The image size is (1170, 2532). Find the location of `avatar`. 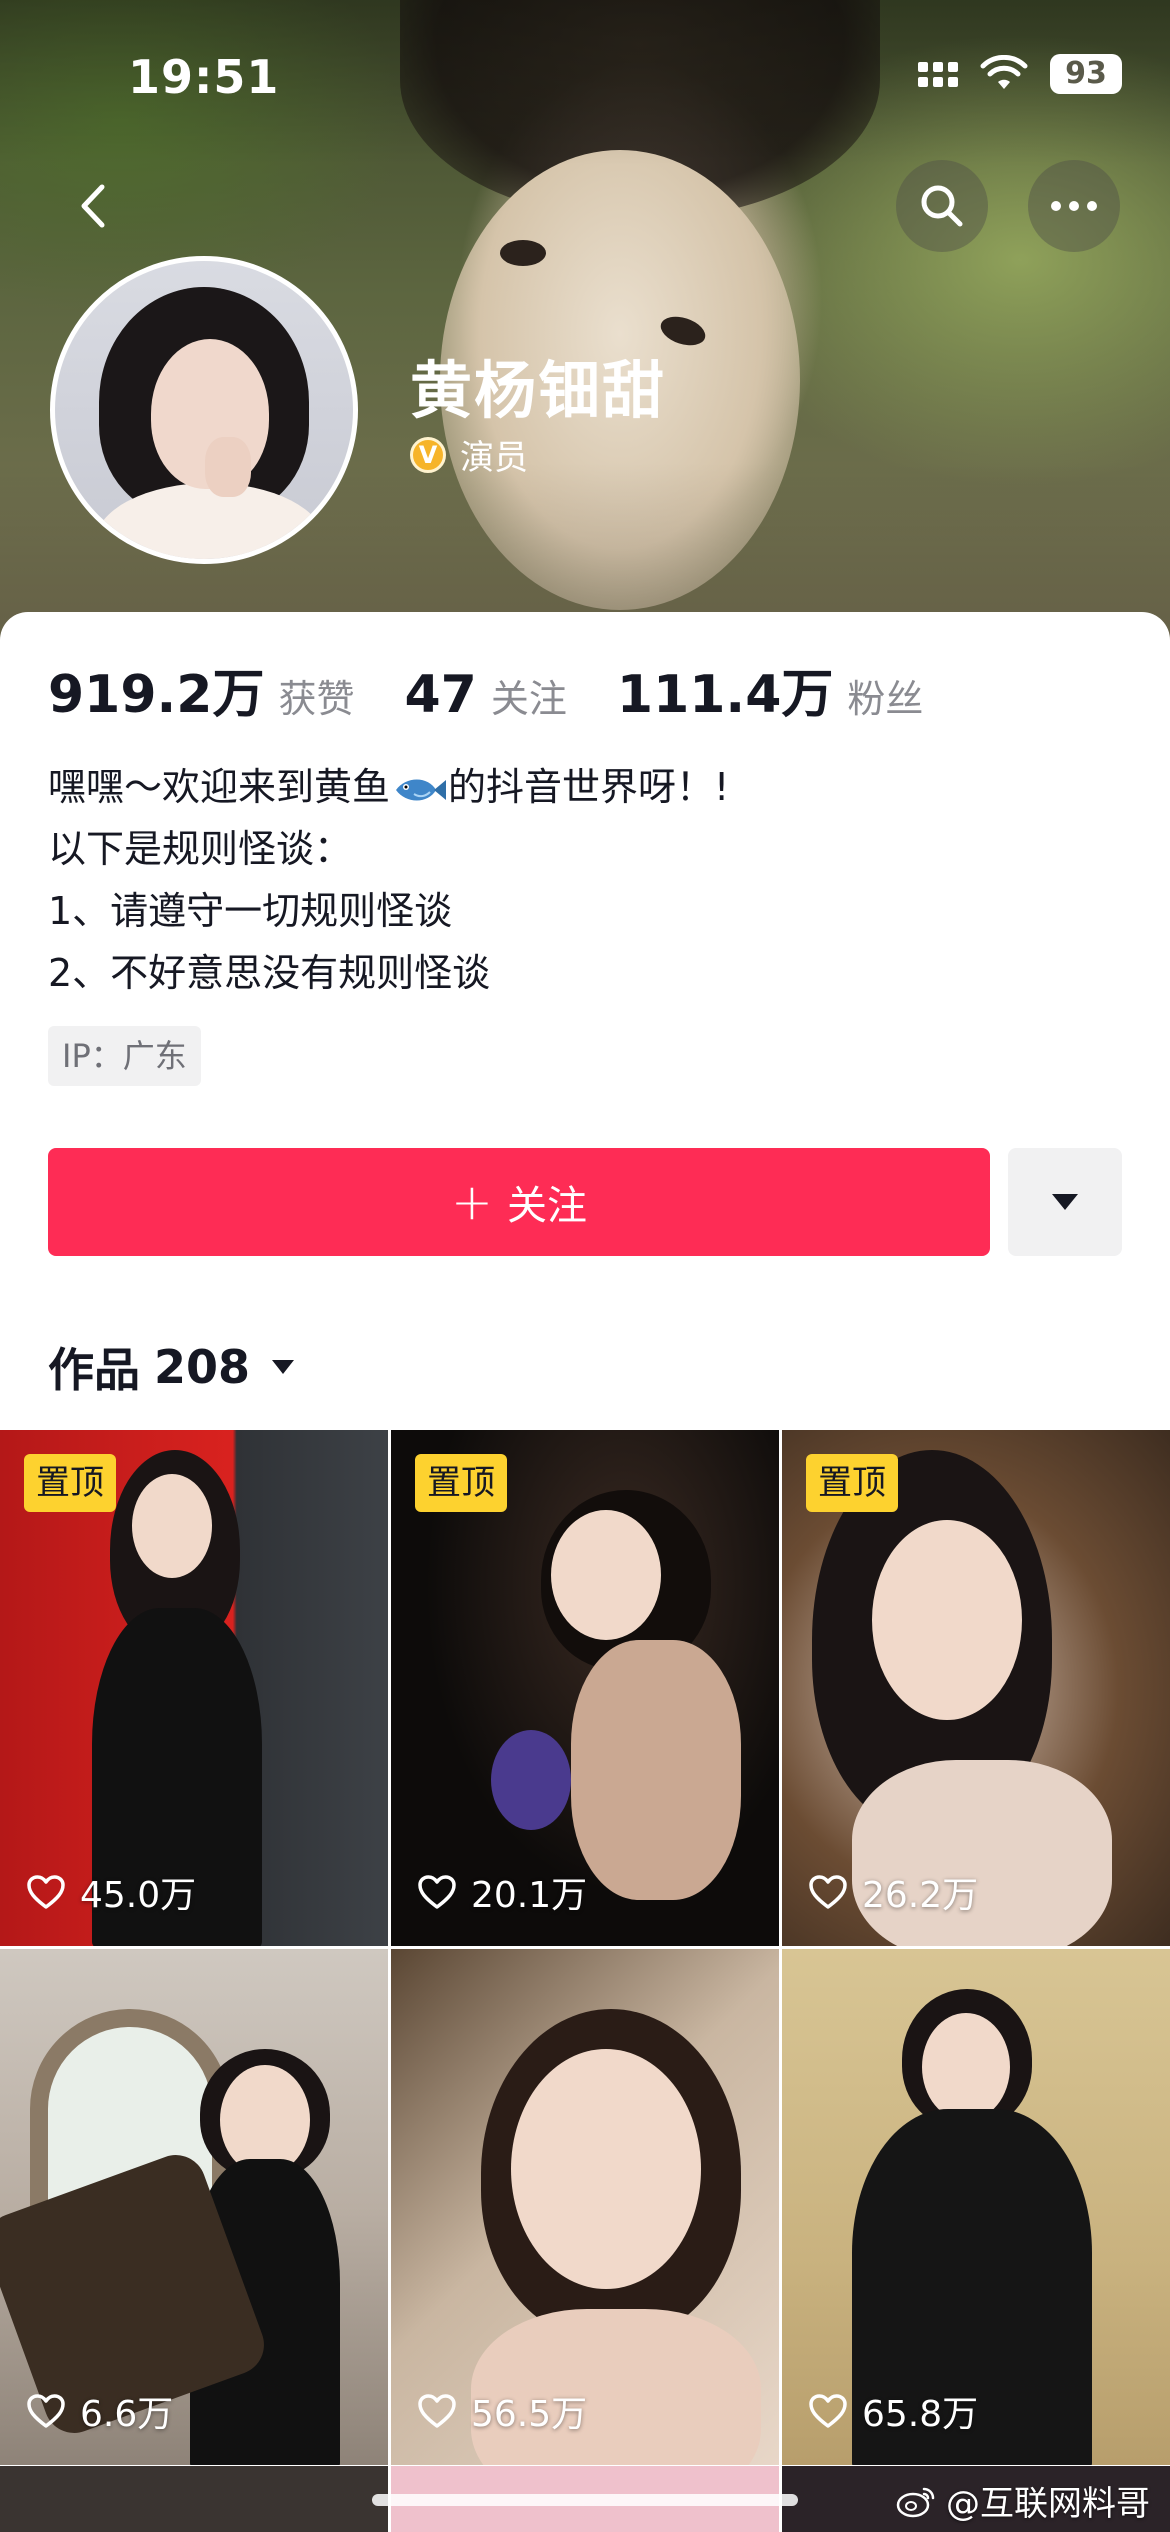

avatar is located at coordinates (204, 410).